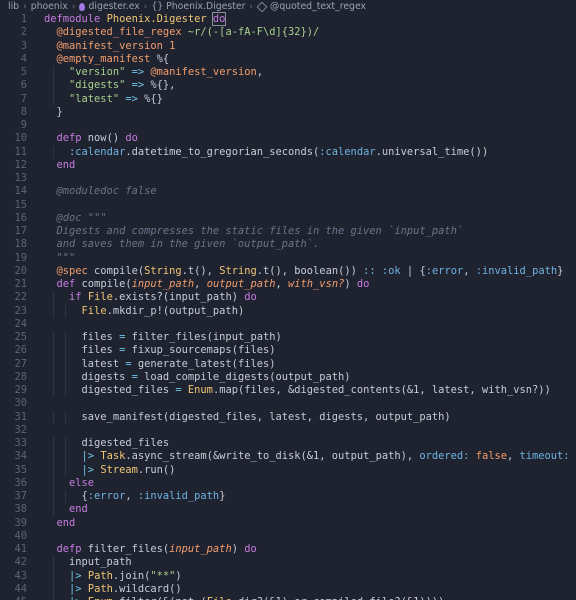  I want to click on breadcrumb-item-lib: lib, so click(13, 6).